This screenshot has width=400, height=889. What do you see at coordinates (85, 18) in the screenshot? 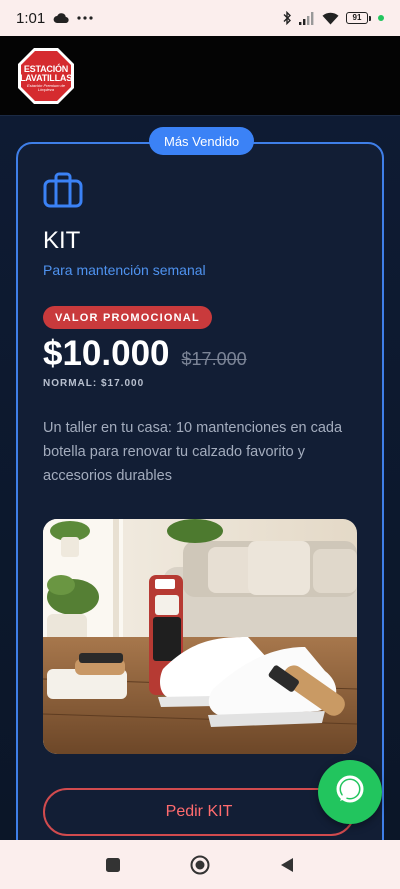
I see `more-dots-icon` at bounding box center [85, 18].